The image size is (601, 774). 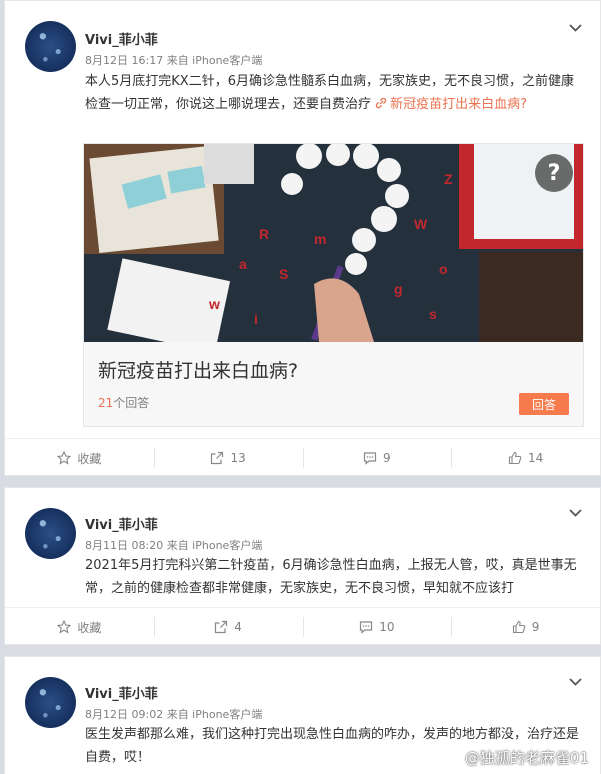 I want to click on like-button: 14, so click(x=525, y=458).